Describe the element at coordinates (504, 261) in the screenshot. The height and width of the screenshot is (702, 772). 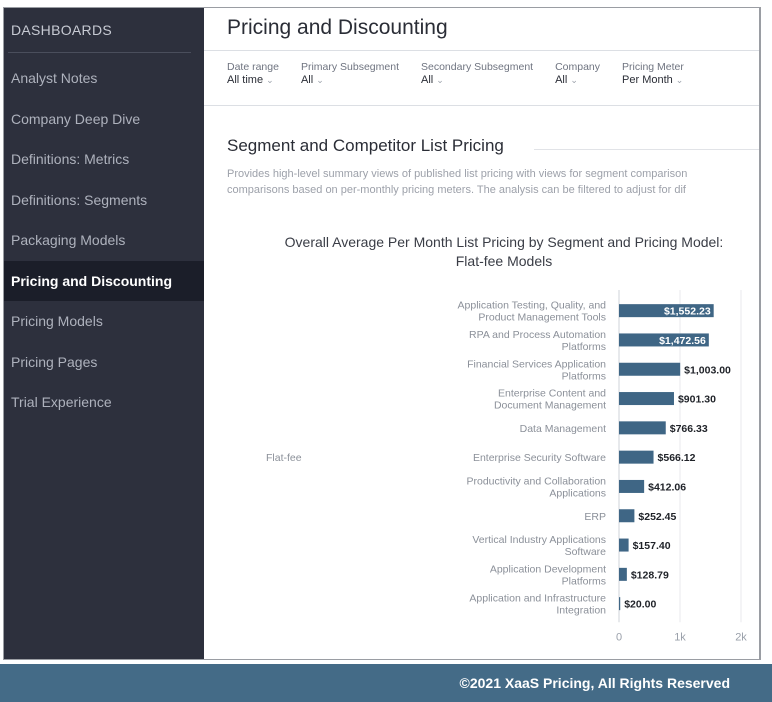
I see `chart-title-line: Flat-fee Models` at that location.